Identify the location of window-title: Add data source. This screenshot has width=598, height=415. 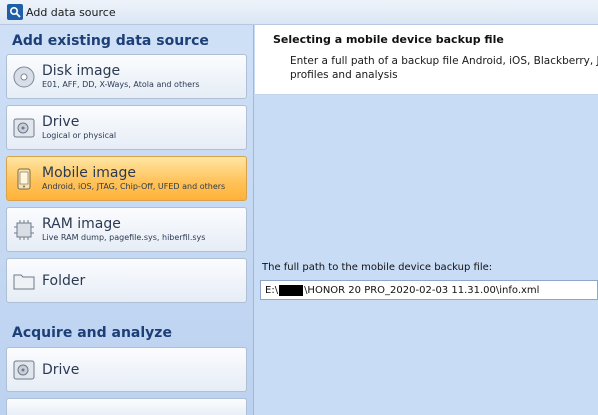
(71, 12).